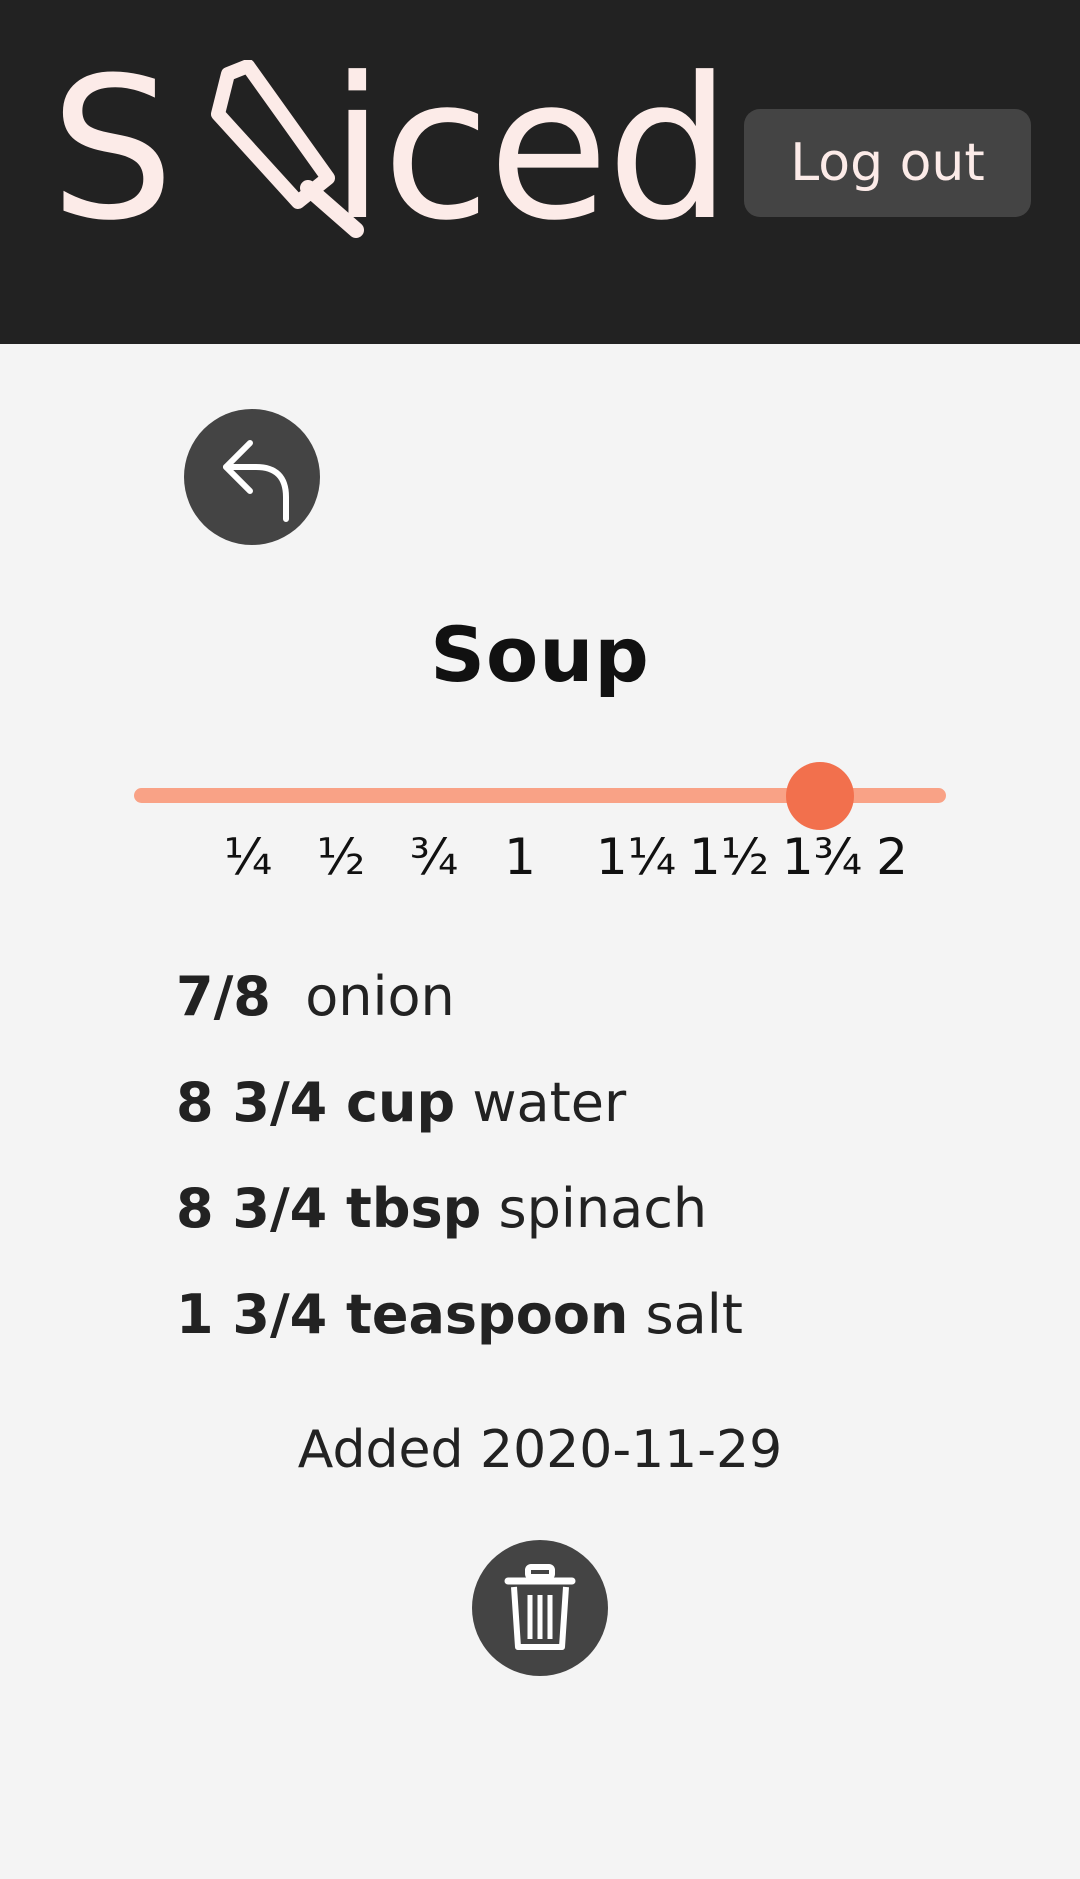  Describe the element at coordinates (549, 1102) in the screenshot. I see `ingredient-name: water` at that location.